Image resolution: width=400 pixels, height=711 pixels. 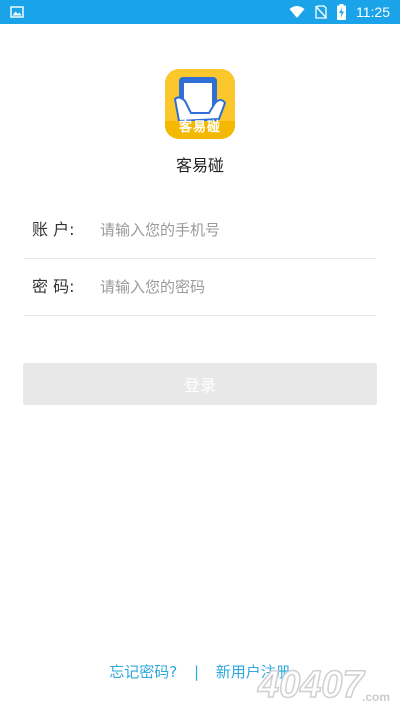 What do you see at coordinates (17, 12) in the screenshot?
I see `image-icon` at bounding box center [17, 12].